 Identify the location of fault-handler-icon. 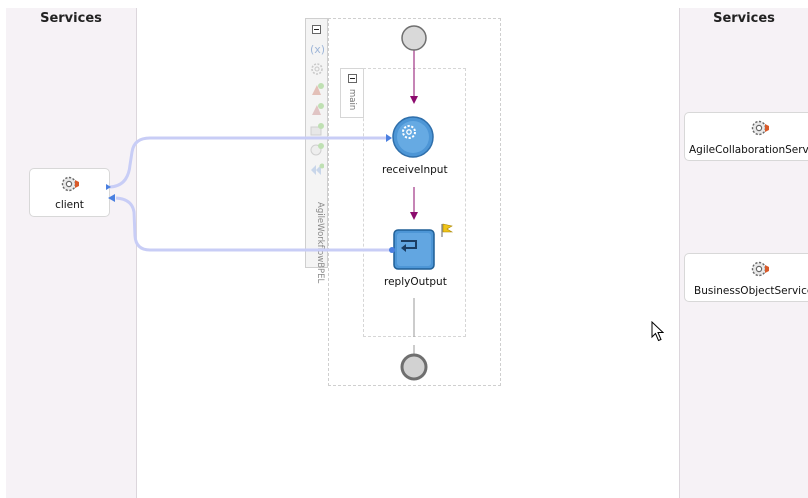
(317, 89).